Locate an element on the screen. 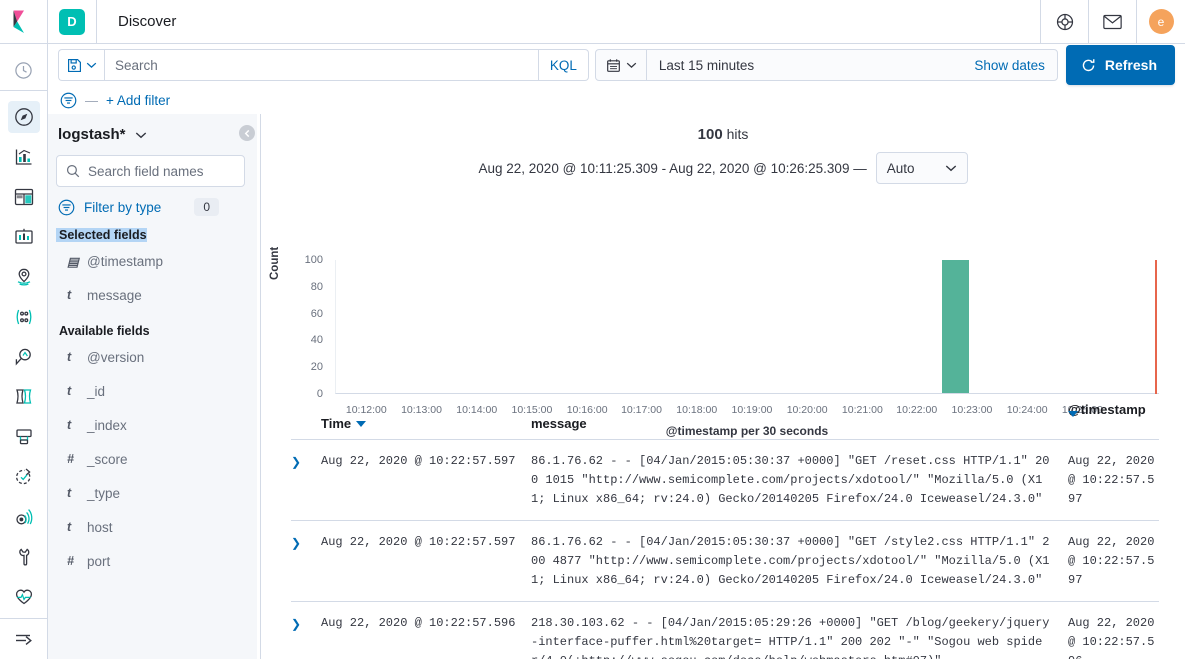  y-tick: 60 is located at coordinates (316, 313).